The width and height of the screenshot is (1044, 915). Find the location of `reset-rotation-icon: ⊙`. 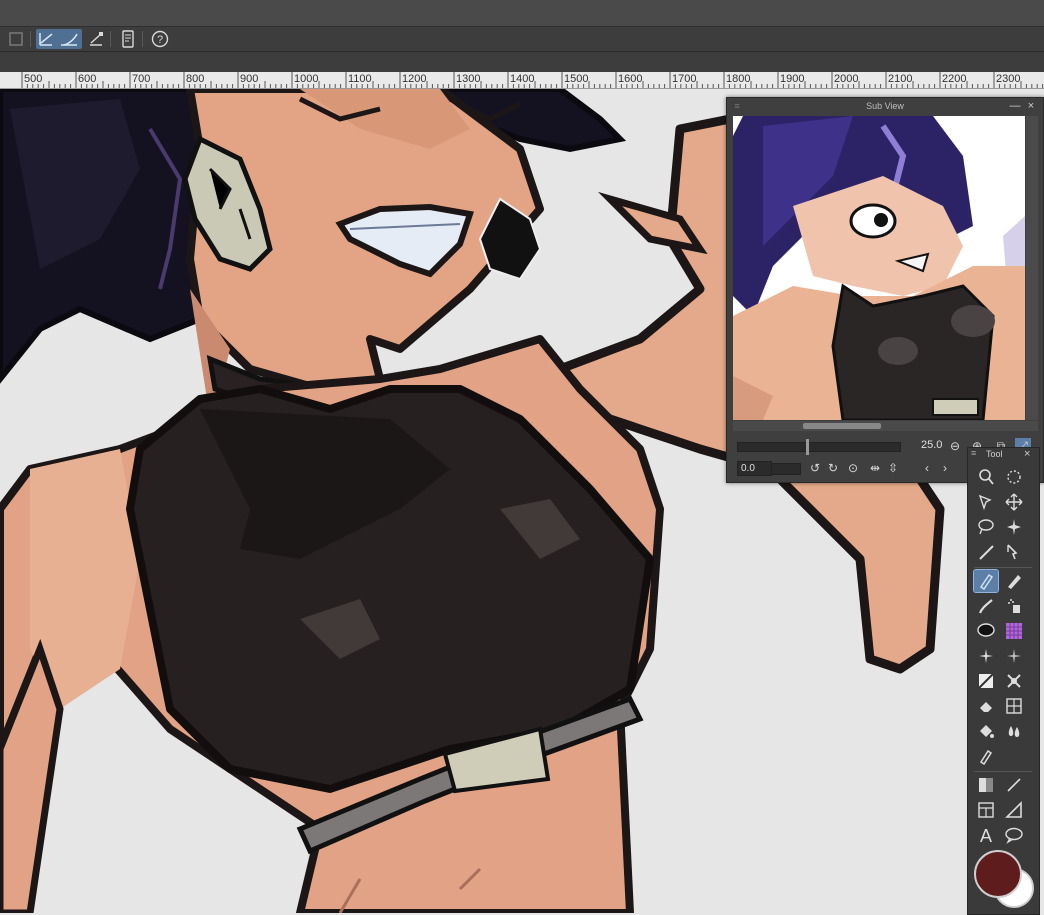

reset-rotation-icon: ⊙ is located at coordinates (853, 468).